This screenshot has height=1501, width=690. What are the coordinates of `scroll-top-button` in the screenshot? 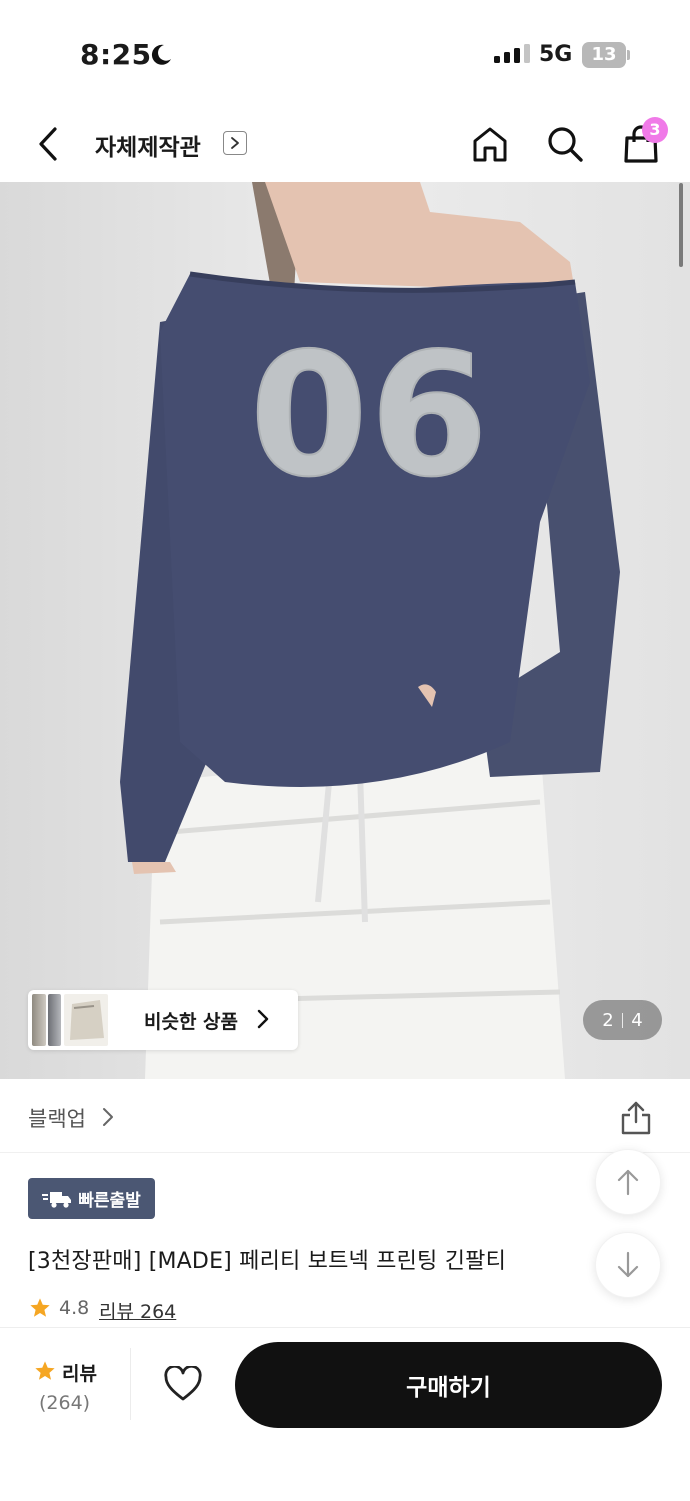 It's located at (628, 1182).